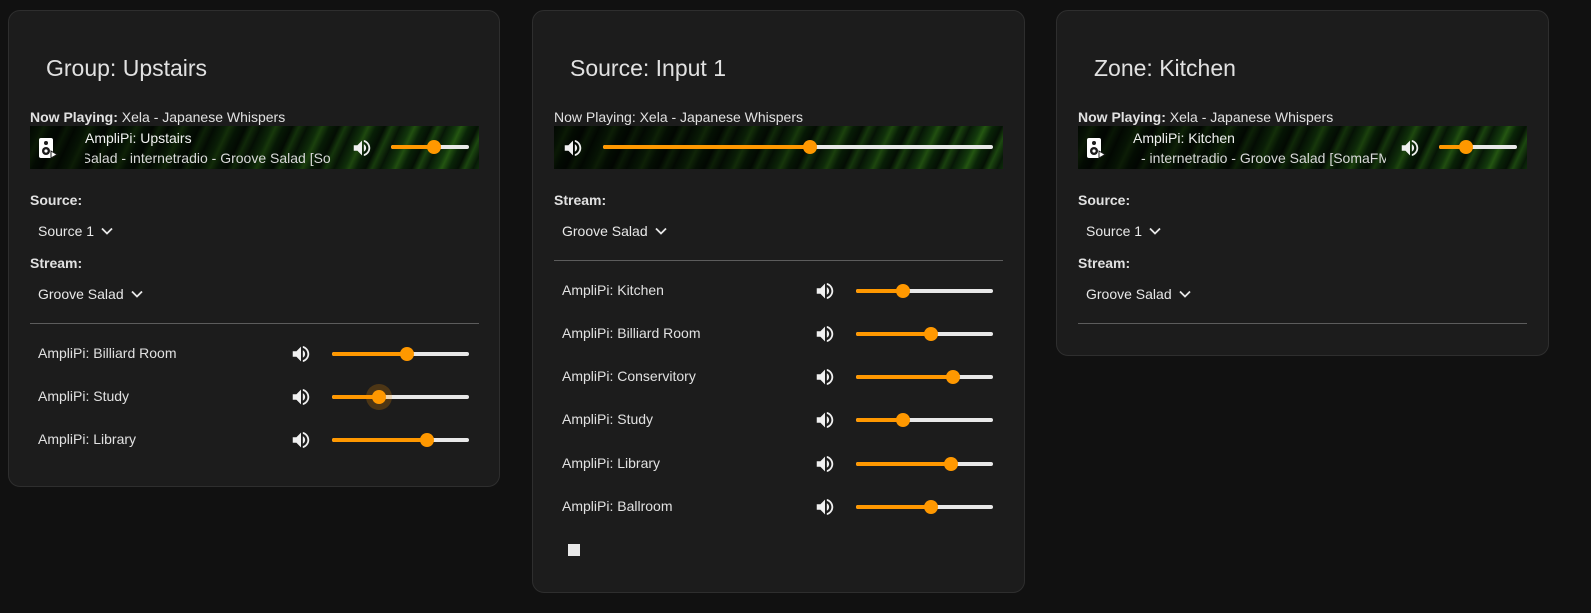  I want to click on zone-name: AmpliPi: Kitchen, so click(613, 290).